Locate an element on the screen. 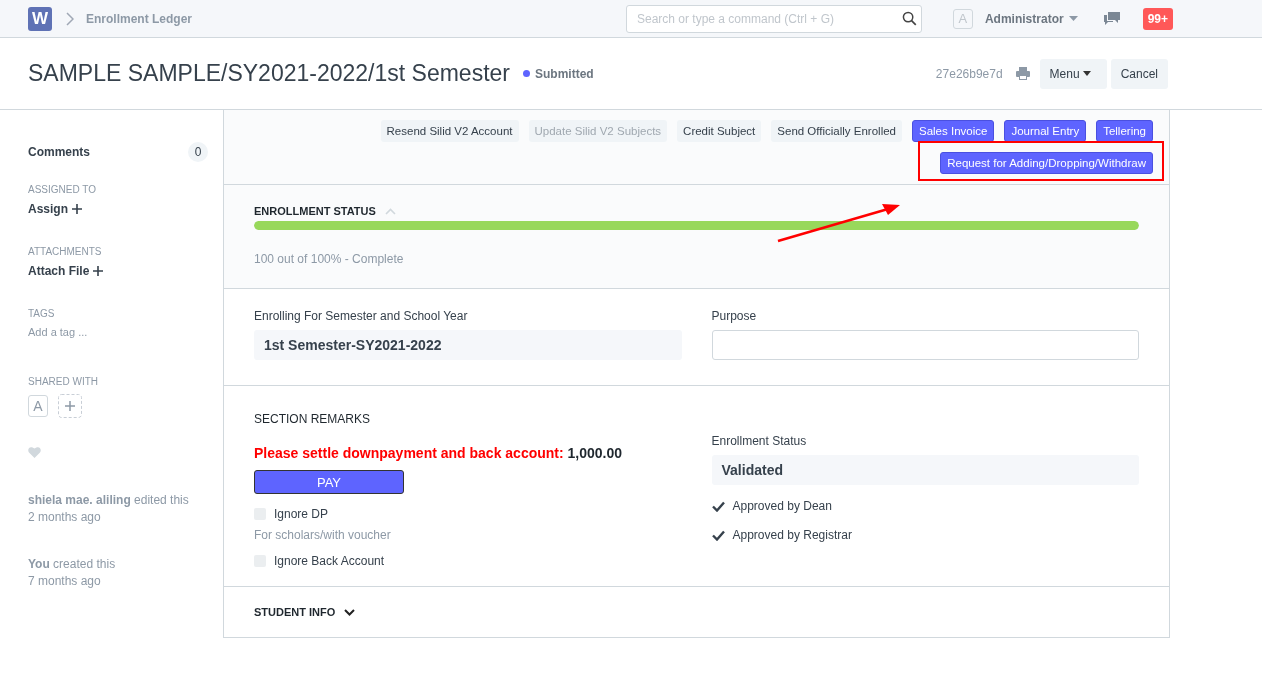 The width and height of the screenshot is (1262, 687). notification-badge: 99+ is located at coordinates (1157, 18).